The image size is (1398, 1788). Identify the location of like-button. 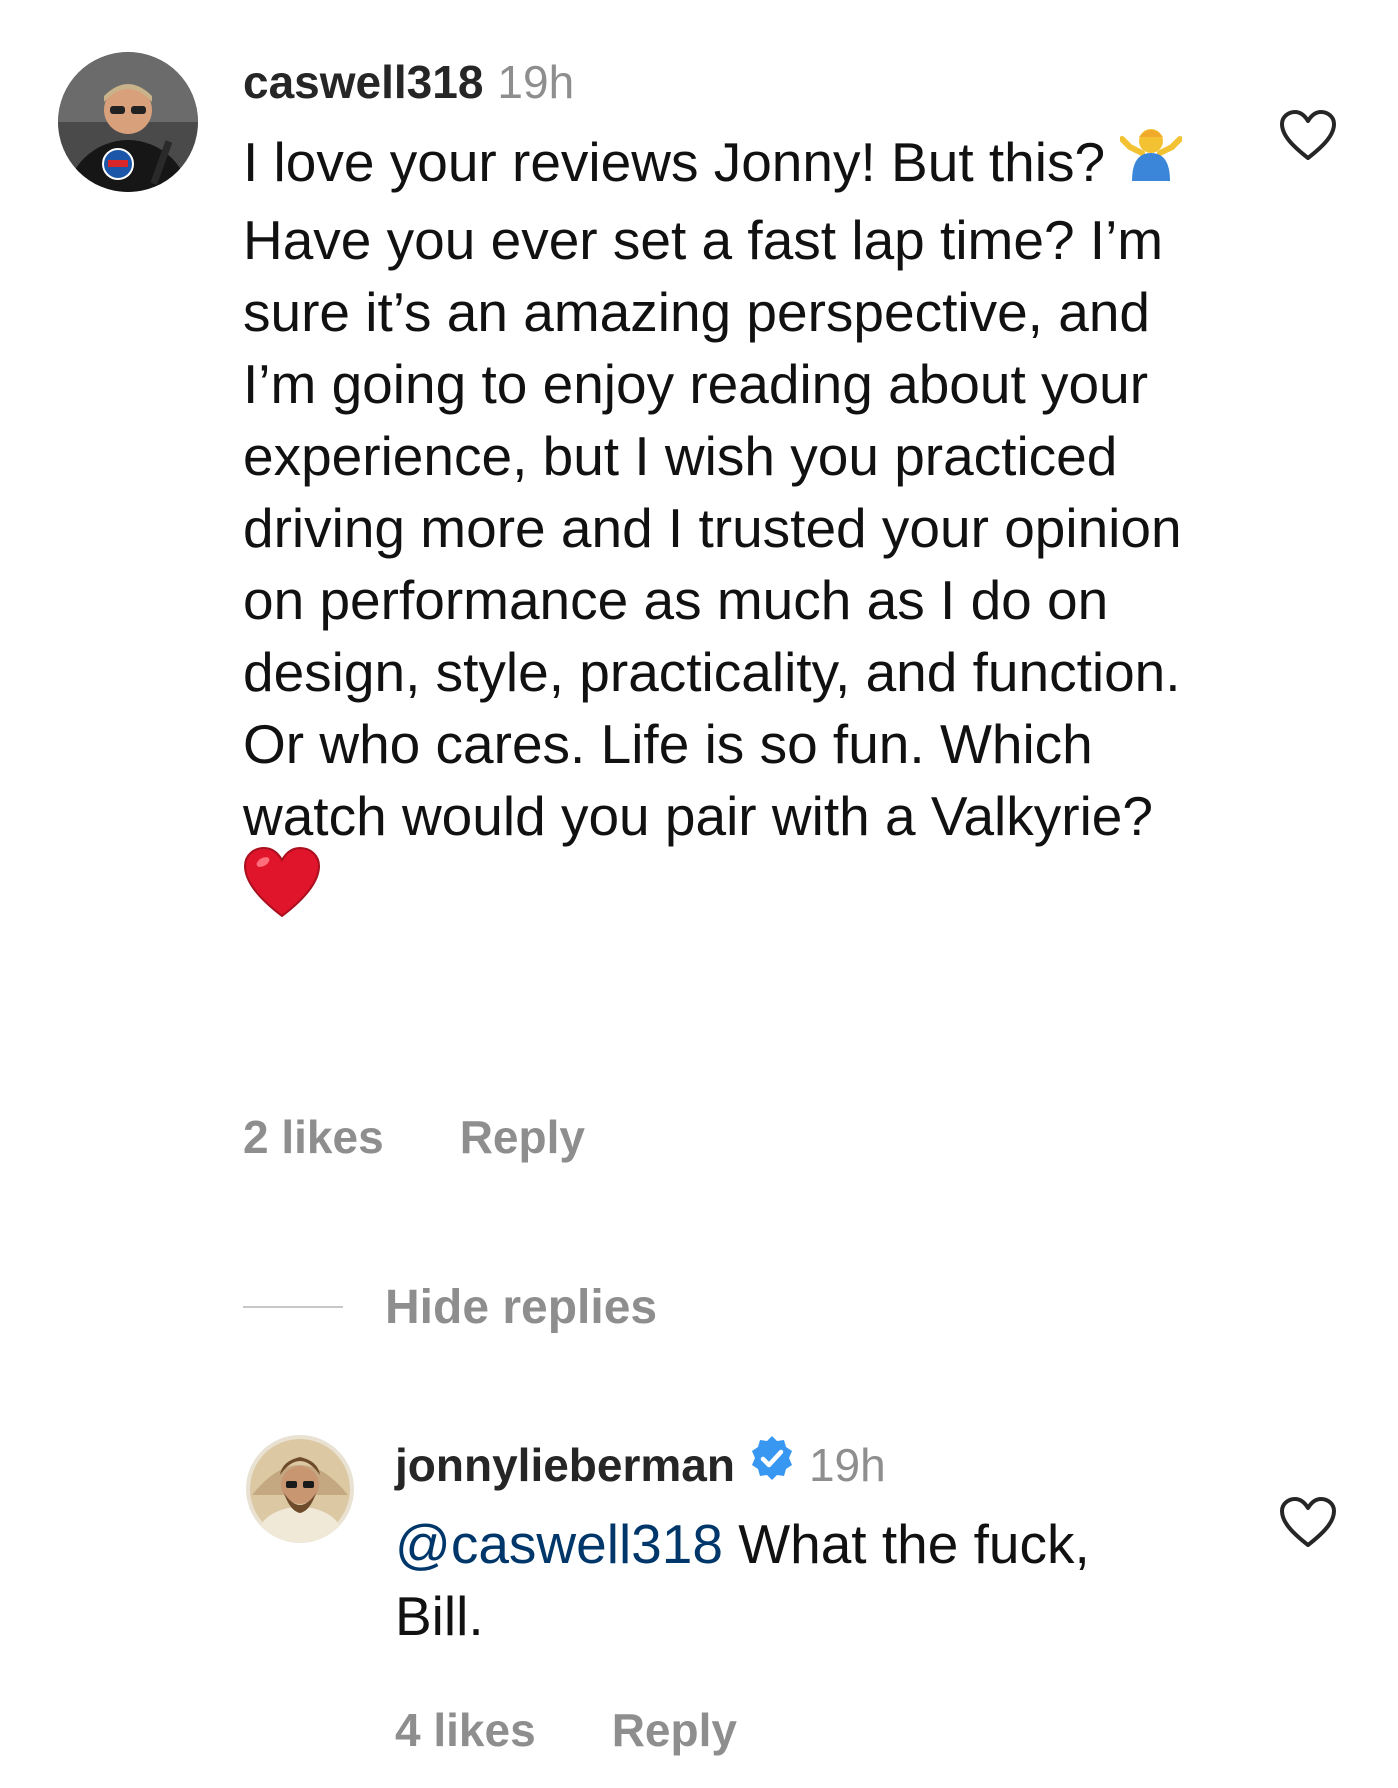
(1308, 135).